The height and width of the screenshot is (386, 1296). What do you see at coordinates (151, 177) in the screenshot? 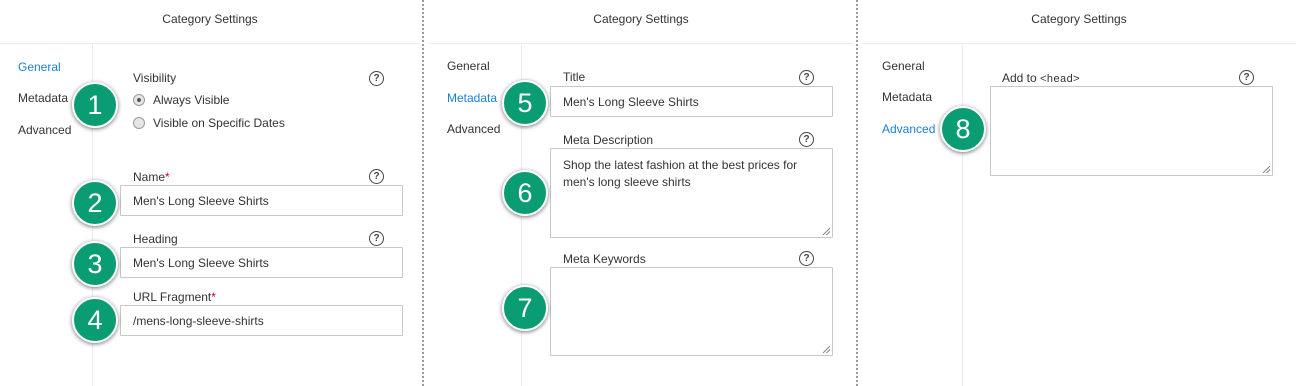
I see `name-label: Name*` at bounding box center [151, 177].